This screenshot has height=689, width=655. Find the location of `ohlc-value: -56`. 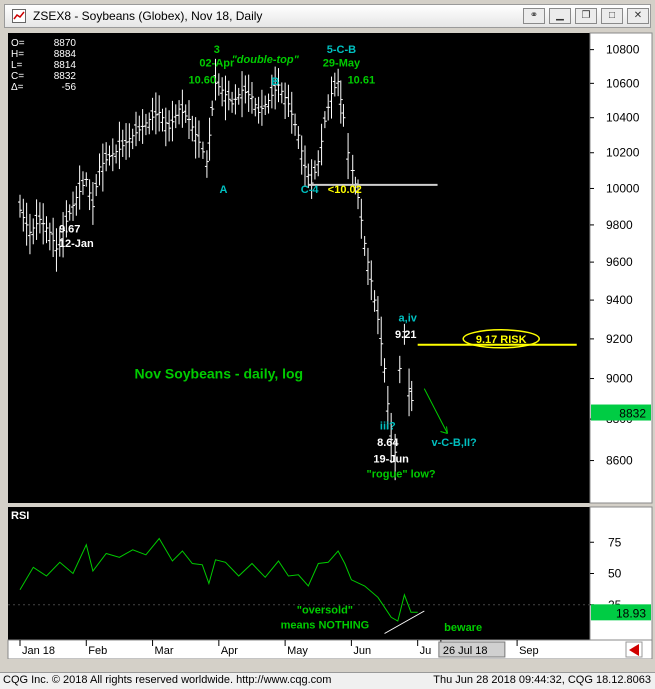

ohlc-value: -56 is located at coordinates (69, 87).